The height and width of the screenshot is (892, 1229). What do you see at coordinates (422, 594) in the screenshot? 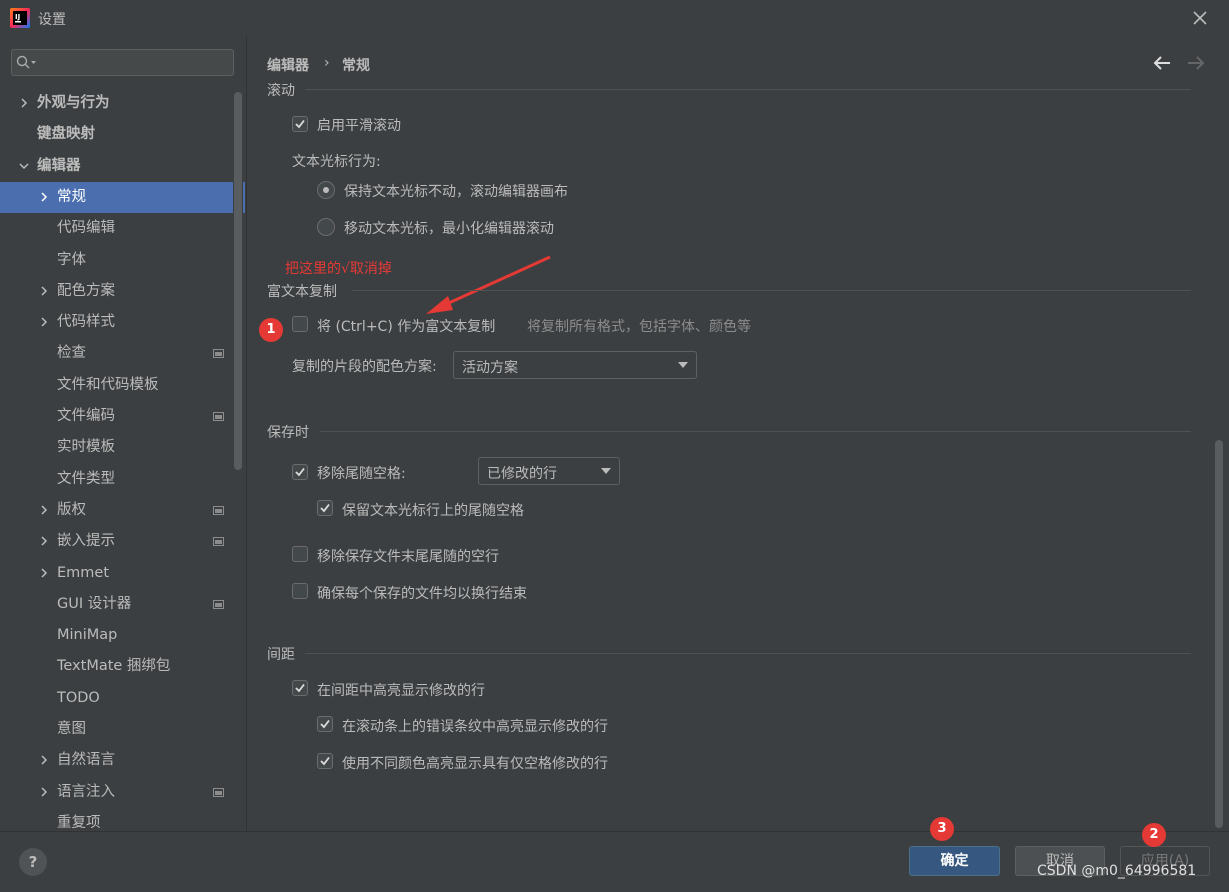
I see `ensure-newline-label: 确保每个保存的文件均以换行结束` at bounding box center [422, 594].